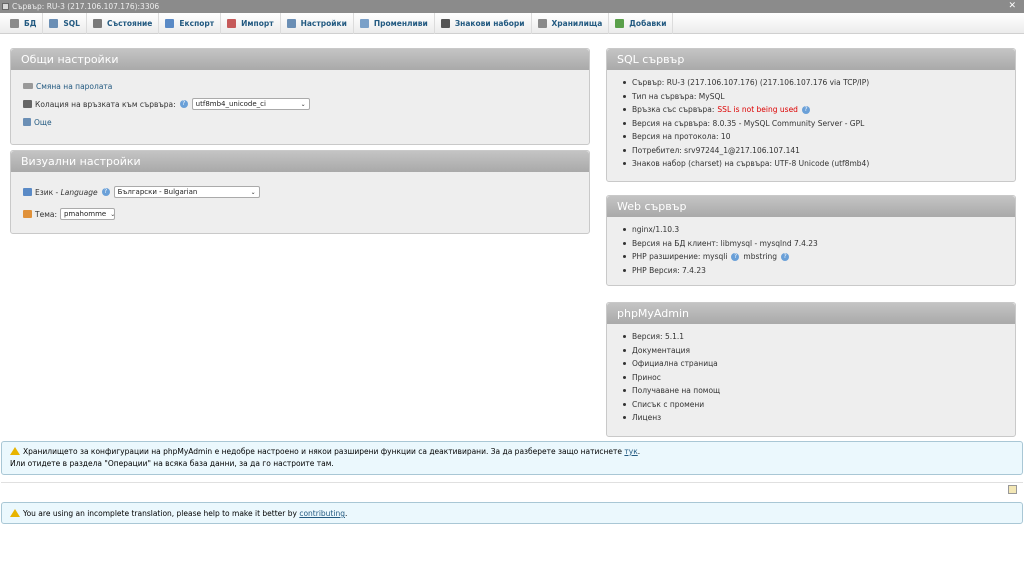  I want to click on menu-sql: SQL, so click(65, 23).